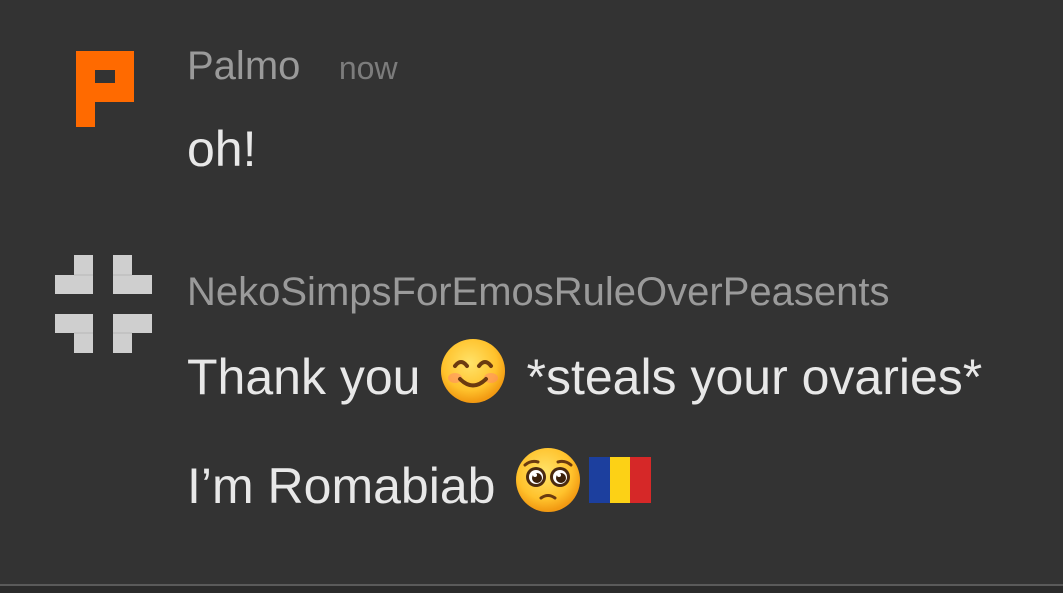 This screenshot has height=593, width=1063. I want to click on username: NekoSimpsForEmosRuleOverPeasents, so click(538, 292).